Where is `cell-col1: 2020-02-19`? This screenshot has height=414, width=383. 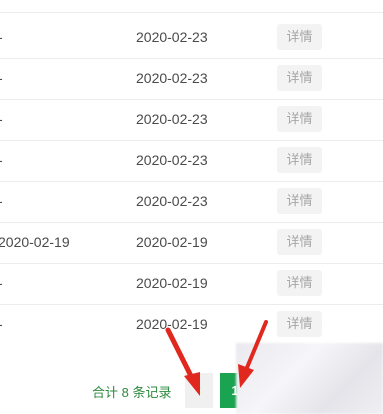 cell-col1: 2020-02-19 is located at coordinates (35, 242).